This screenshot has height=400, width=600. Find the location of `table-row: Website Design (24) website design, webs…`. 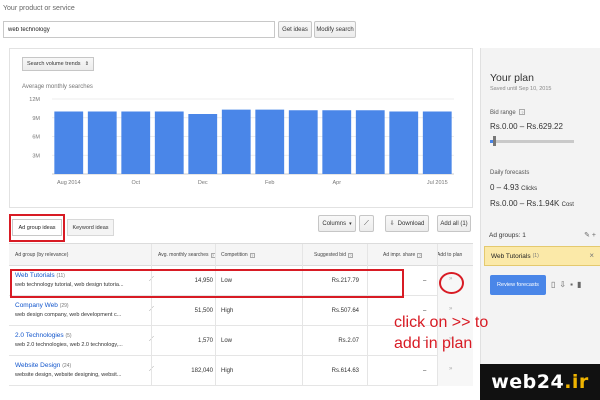

table-row: Website Design (24) website design, webs… is located at coordinates (241, 371).